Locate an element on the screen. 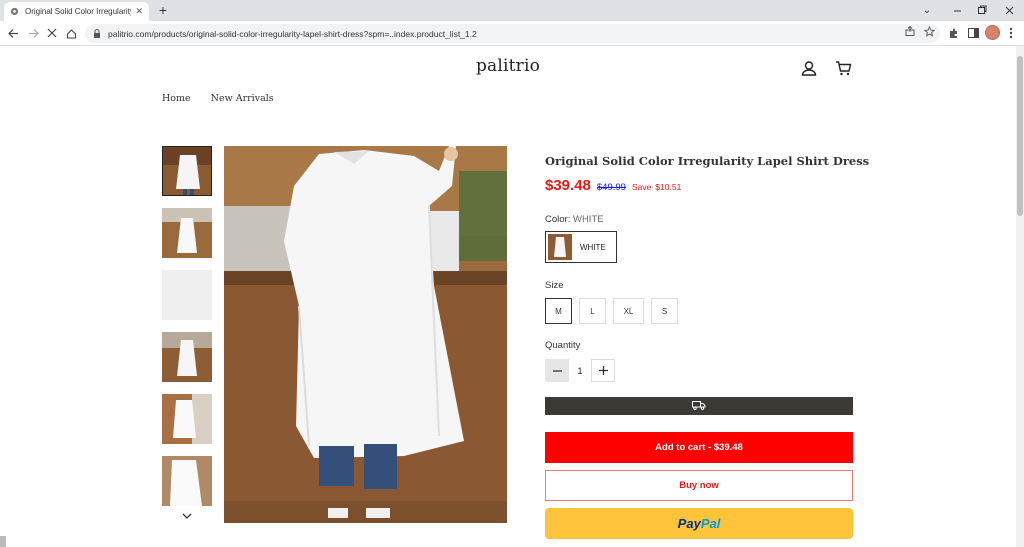 Image resolution: width=1024 pixels, height=547 pixels. paypal-logo-pal: Pal is located at coordinates (710, 523).